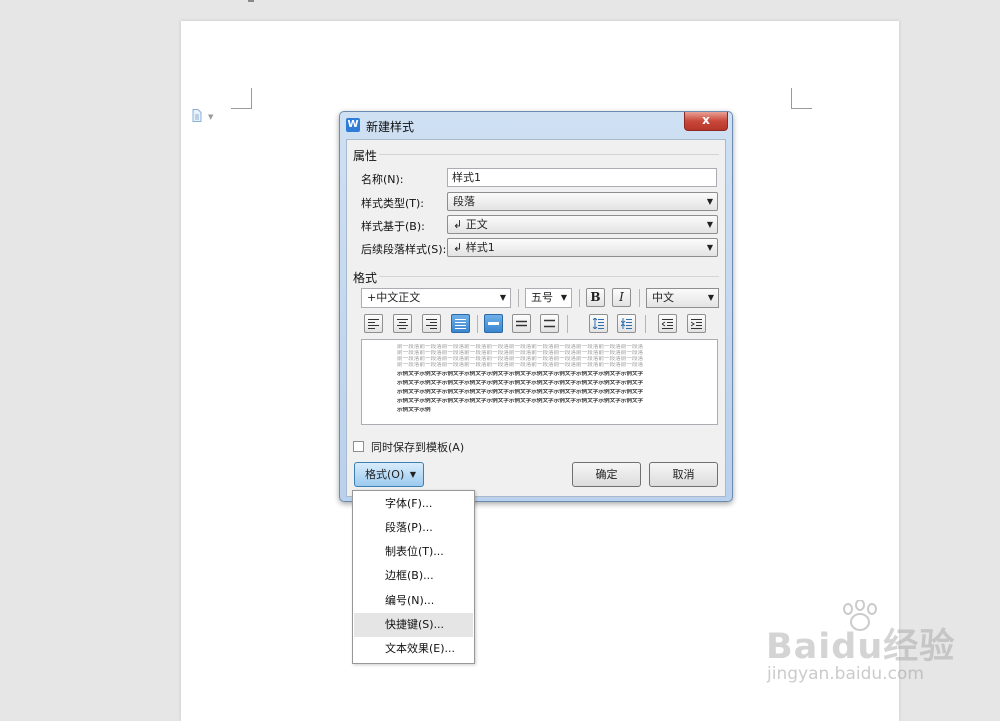 The width and height of the screenshot is (1000, 721). What do you see at coordinates (251, 1) in the screenshot?
I see `top-edge-mark` at bounding box center [251, 1].